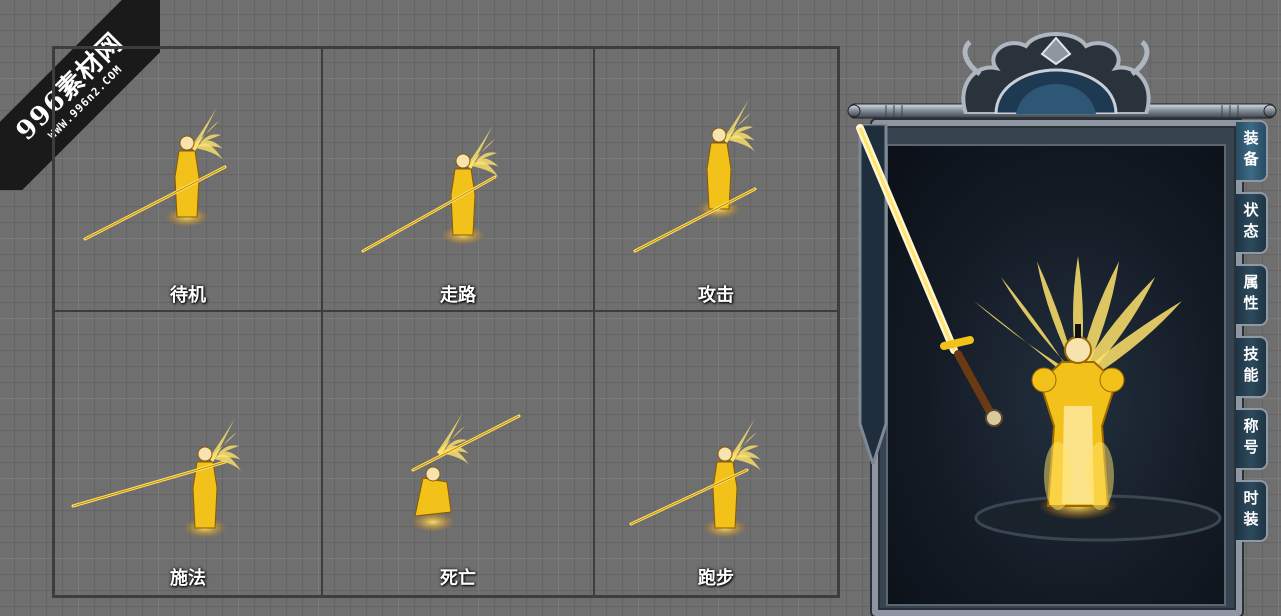 Image resolution: width=1281 pixels, height=616 pixels. I want to click on tab-fashion: 时装, so click(1252, 511).